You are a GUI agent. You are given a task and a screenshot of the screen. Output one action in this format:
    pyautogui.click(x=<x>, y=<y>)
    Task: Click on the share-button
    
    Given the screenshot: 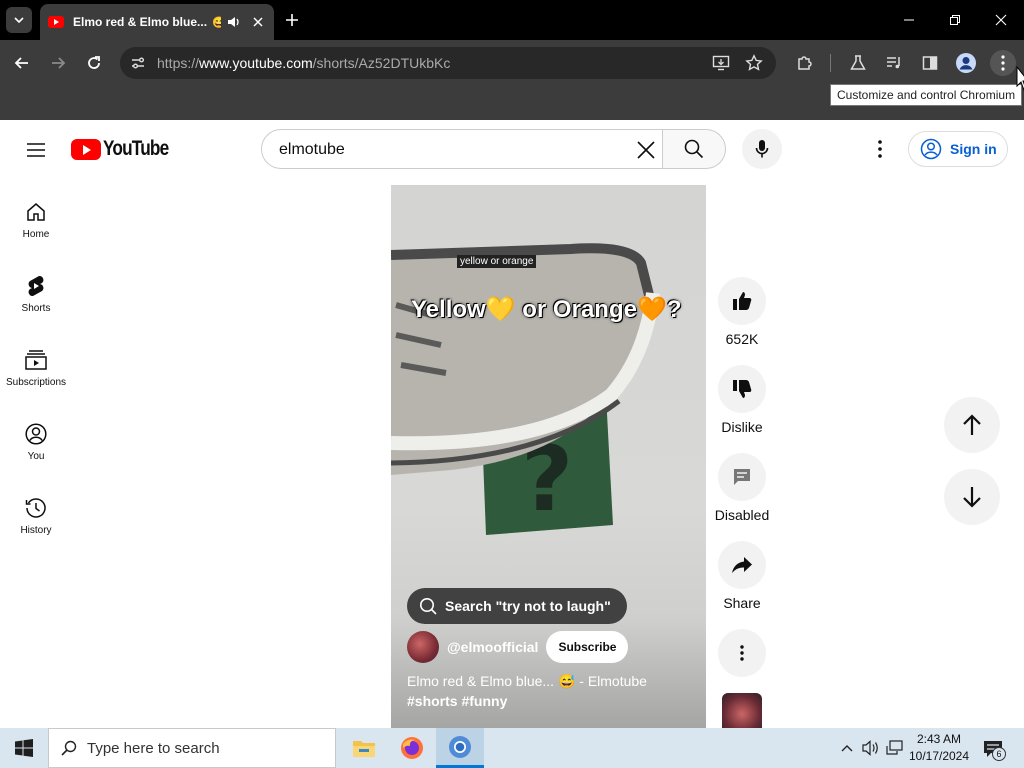 What is the action you would take?
    pyautogui.click(x=742, y=565)
    